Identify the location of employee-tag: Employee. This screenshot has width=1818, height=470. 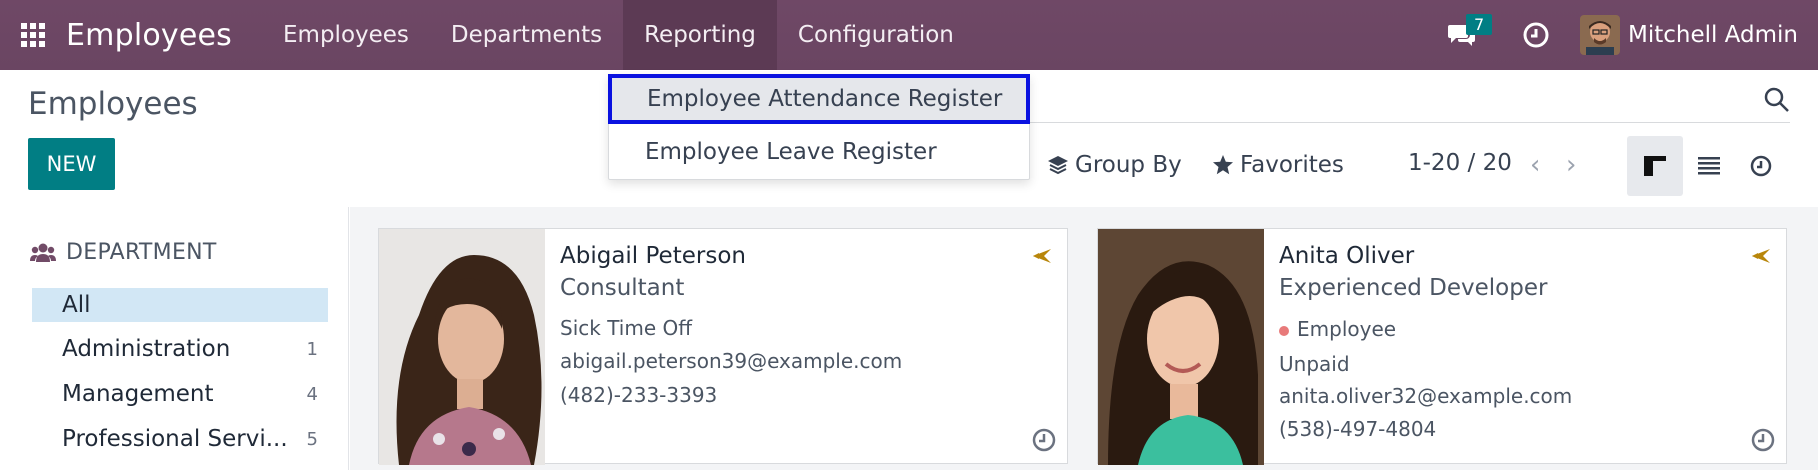
(1337, 329).